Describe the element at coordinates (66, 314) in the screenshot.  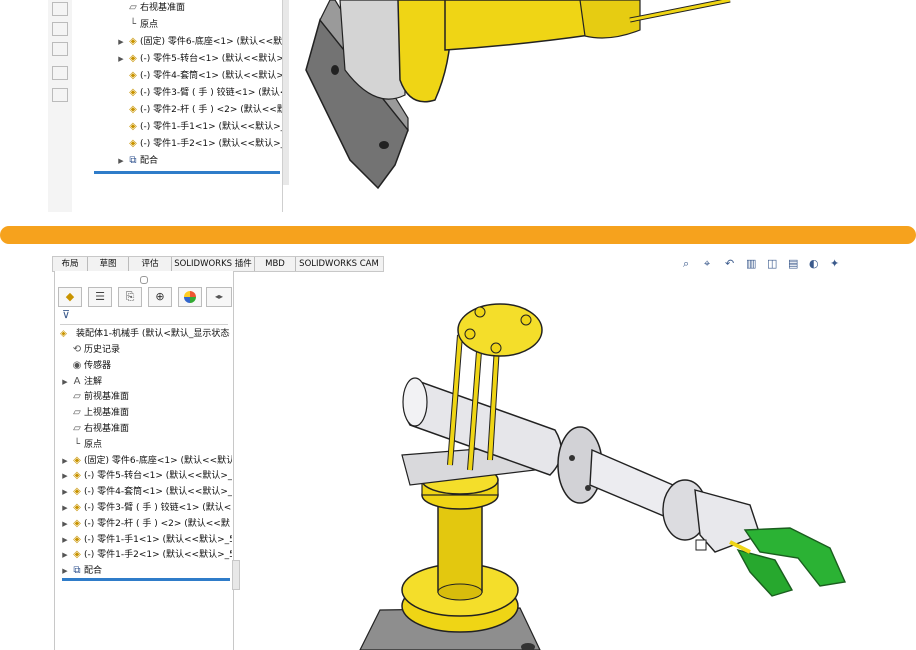
I see `filter-icon: ⊽` at that location.